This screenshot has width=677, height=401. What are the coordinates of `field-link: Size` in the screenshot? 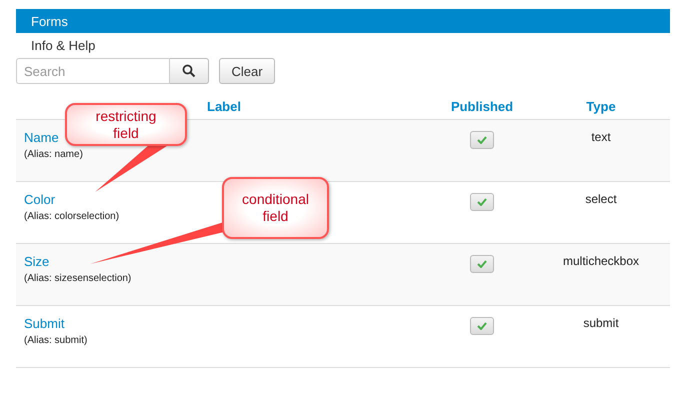 It's located at (37, 261).